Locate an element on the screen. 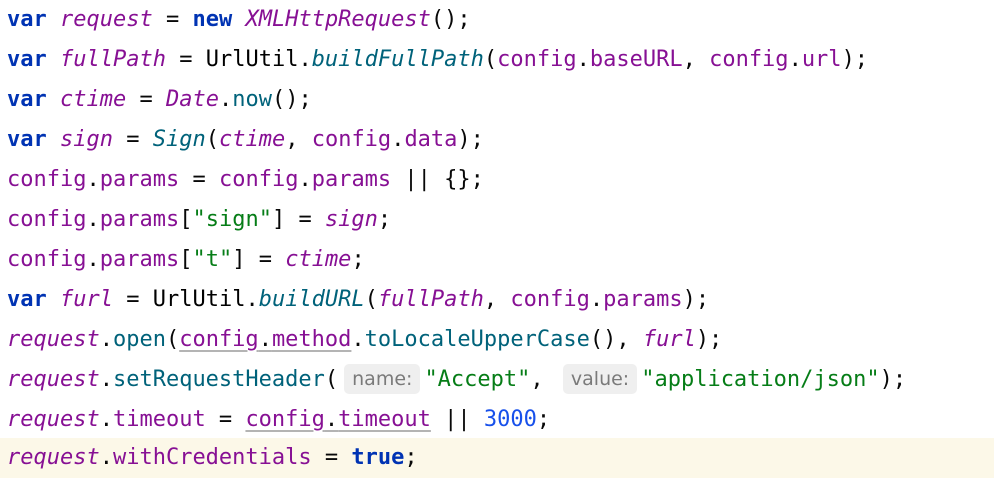 This screenshot has height=484, width=994. code-token: [ is located at coordinates (186, 259).